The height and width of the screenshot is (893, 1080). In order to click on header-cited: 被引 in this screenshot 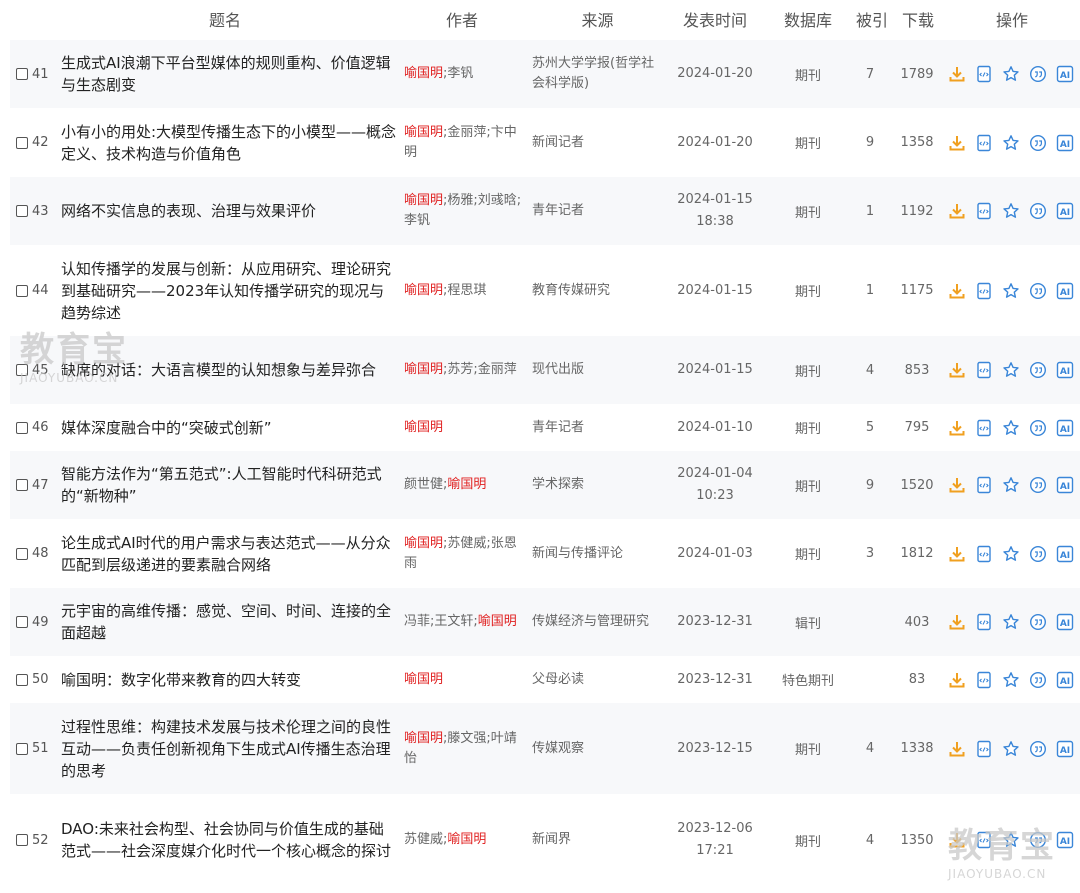, I will do `click(872, 20)`.